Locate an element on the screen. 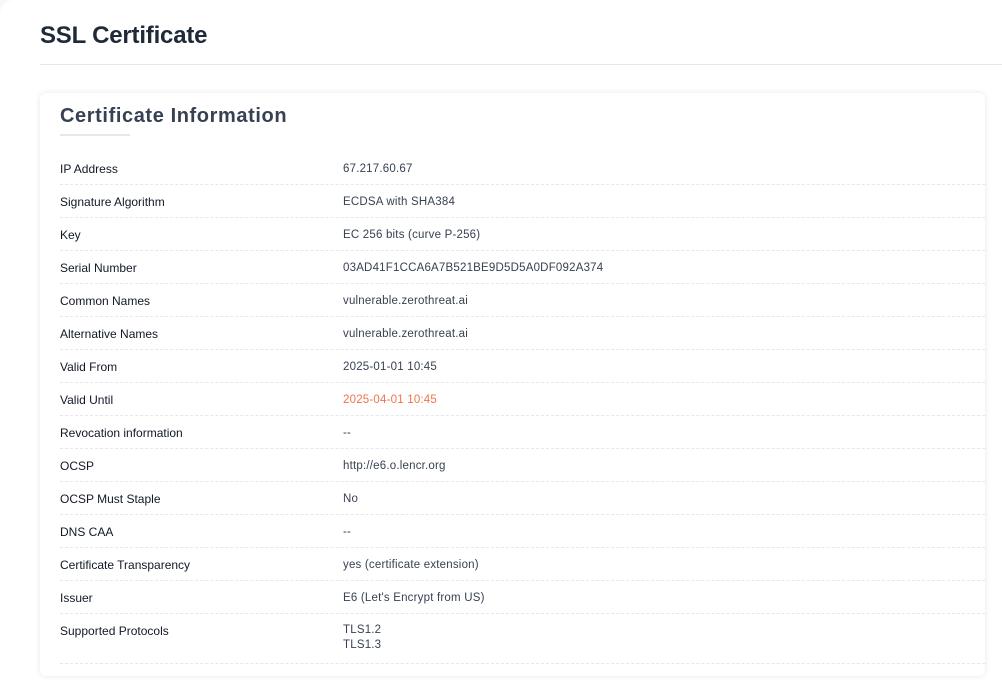 The width and height of the screenshot is (1002, 692). info-row-signature-algorithm: Signature Algorithm ECDSA with SHA384 is located at coordinates (522, 201).